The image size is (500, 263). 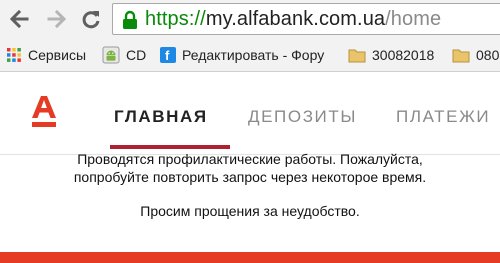 I want to click on apology-text: Просим прощения за неудобство., so click(x=250, y=211).